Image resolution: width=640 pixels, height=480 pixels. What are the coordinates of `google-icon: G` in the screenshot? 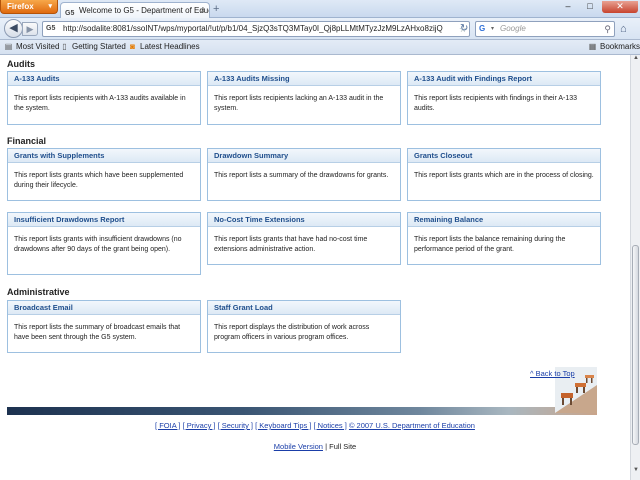 It's located at (485, 29).